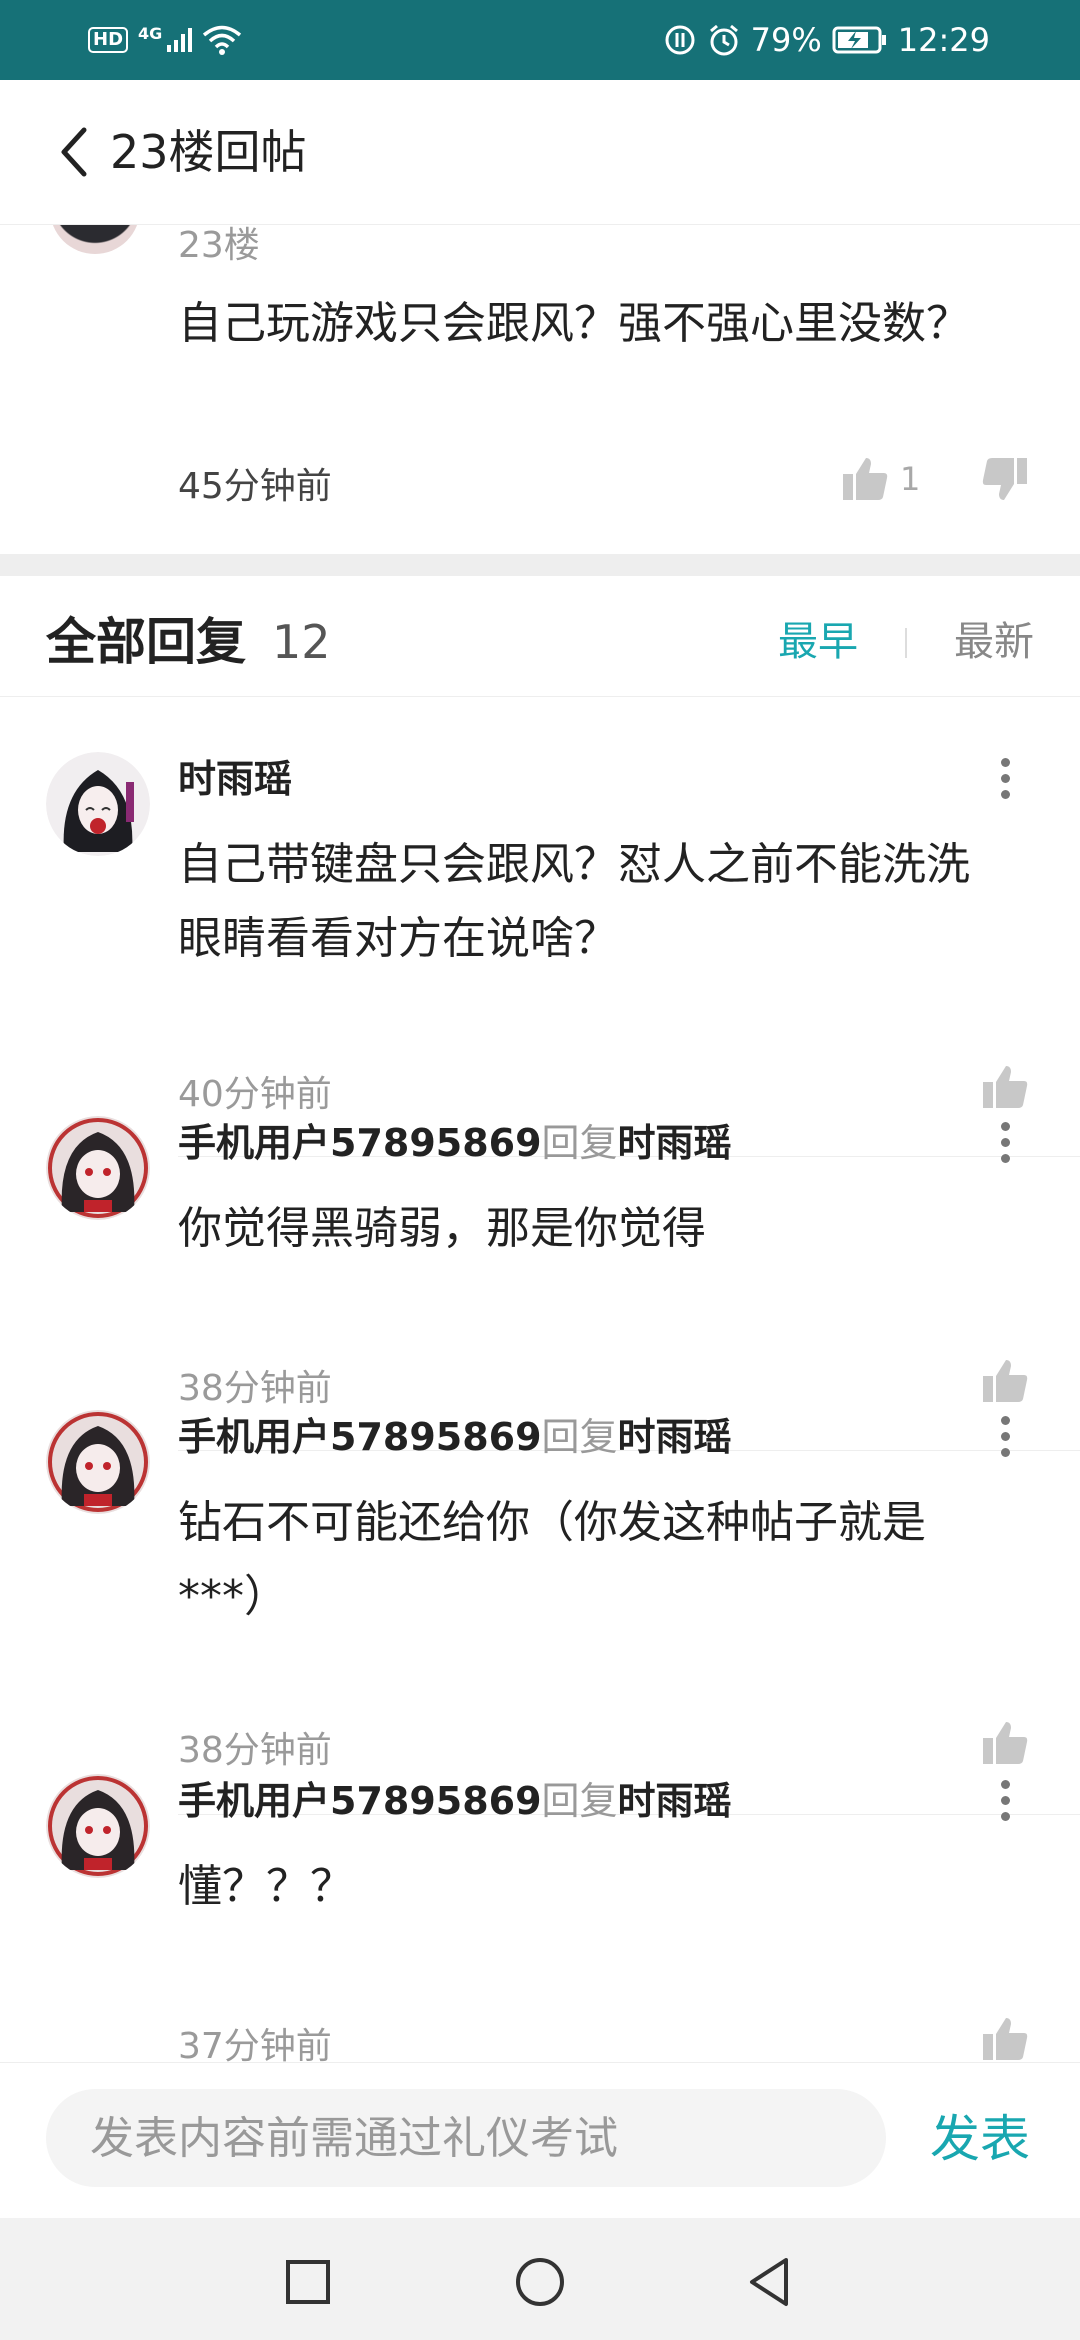  I want to click on reply-text: 懂？？？, so click(266, 1886).